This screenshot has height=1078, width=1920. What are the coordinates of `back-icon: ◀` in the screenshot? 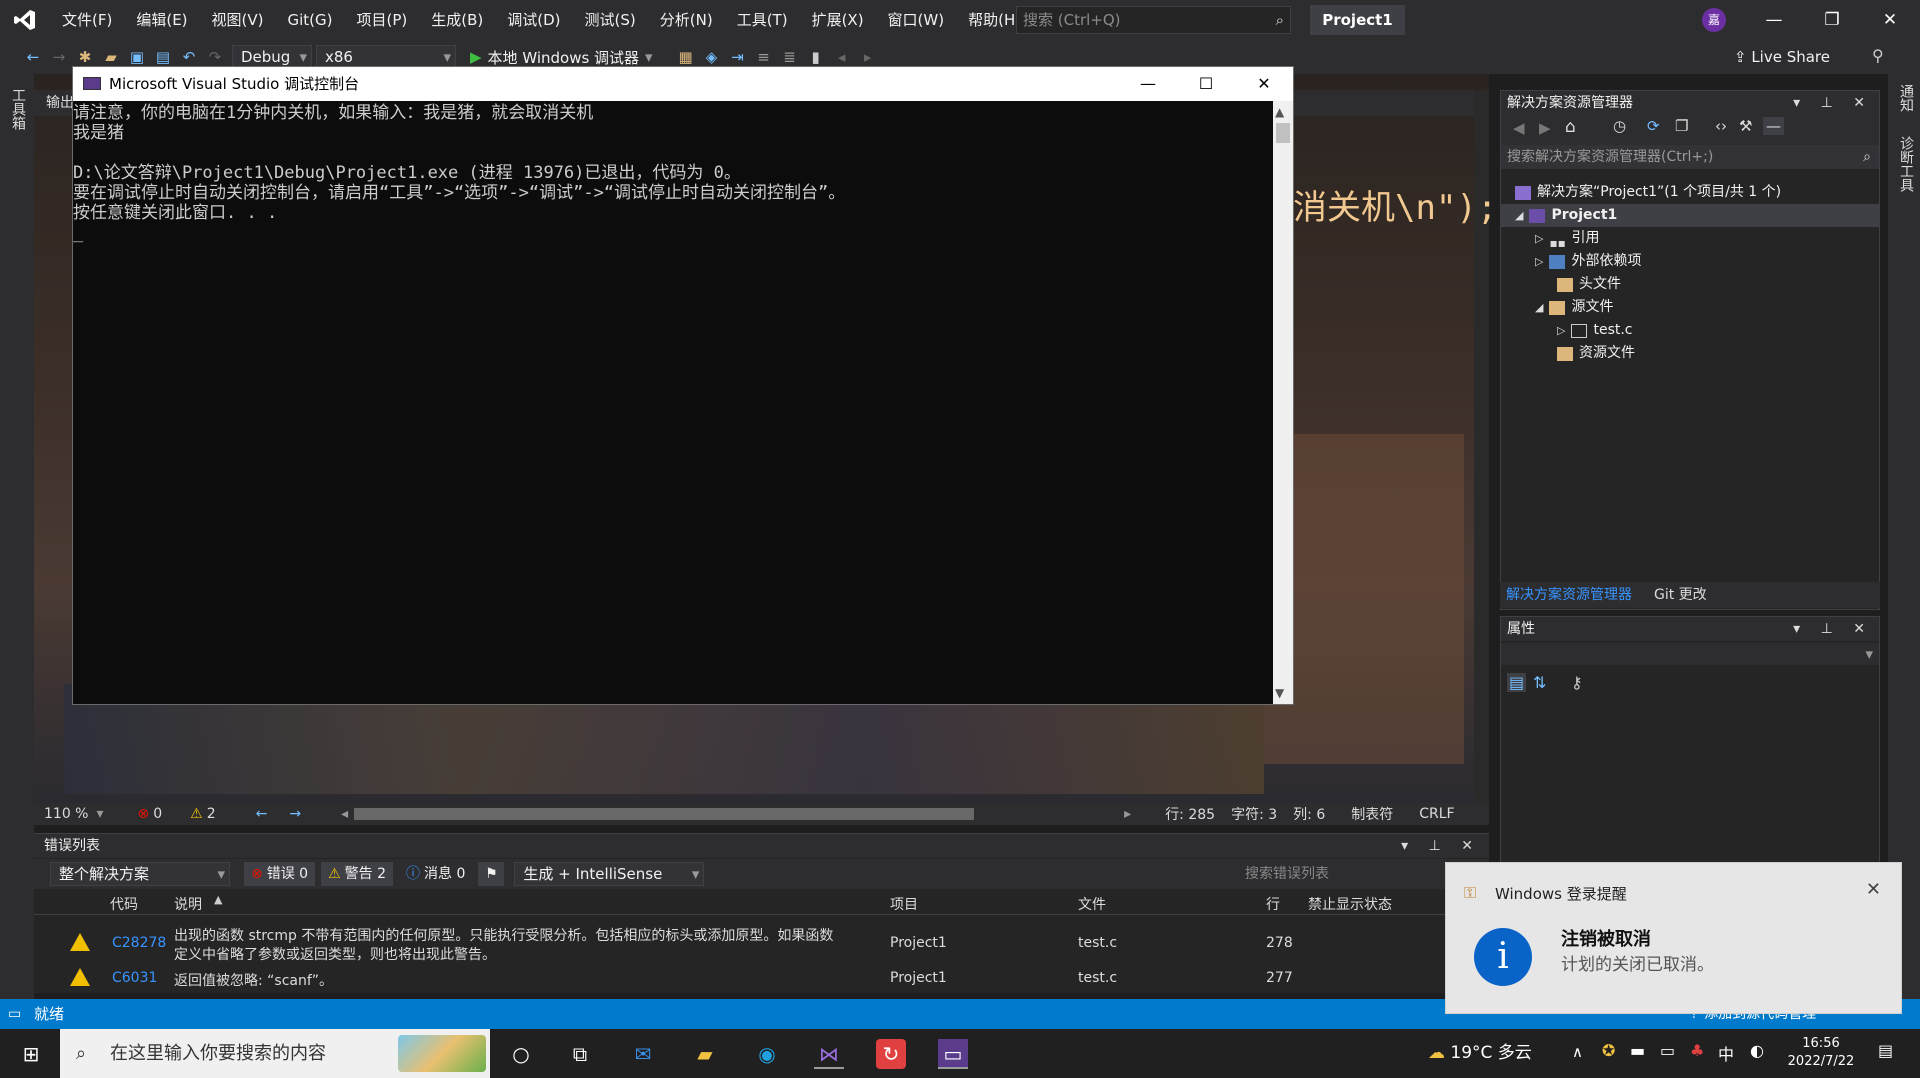 It's located at (1519, 128).